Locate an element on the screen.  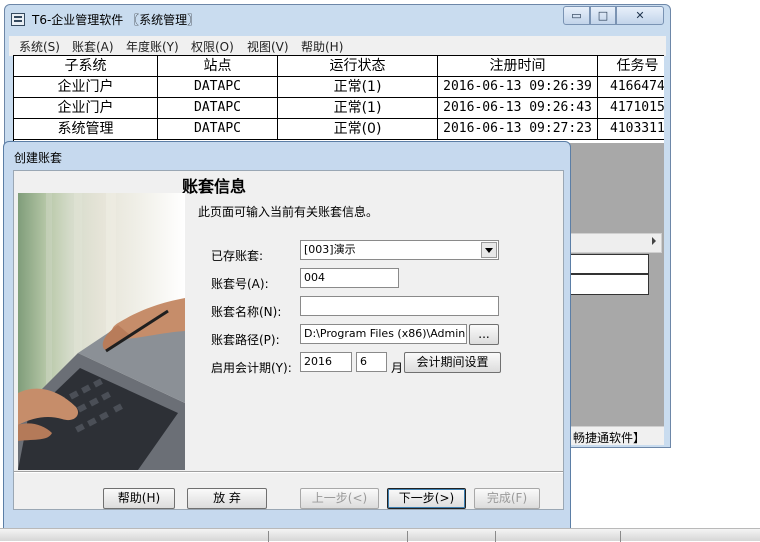
table-cell: 正常(0) is located at coordinates (358, 129).